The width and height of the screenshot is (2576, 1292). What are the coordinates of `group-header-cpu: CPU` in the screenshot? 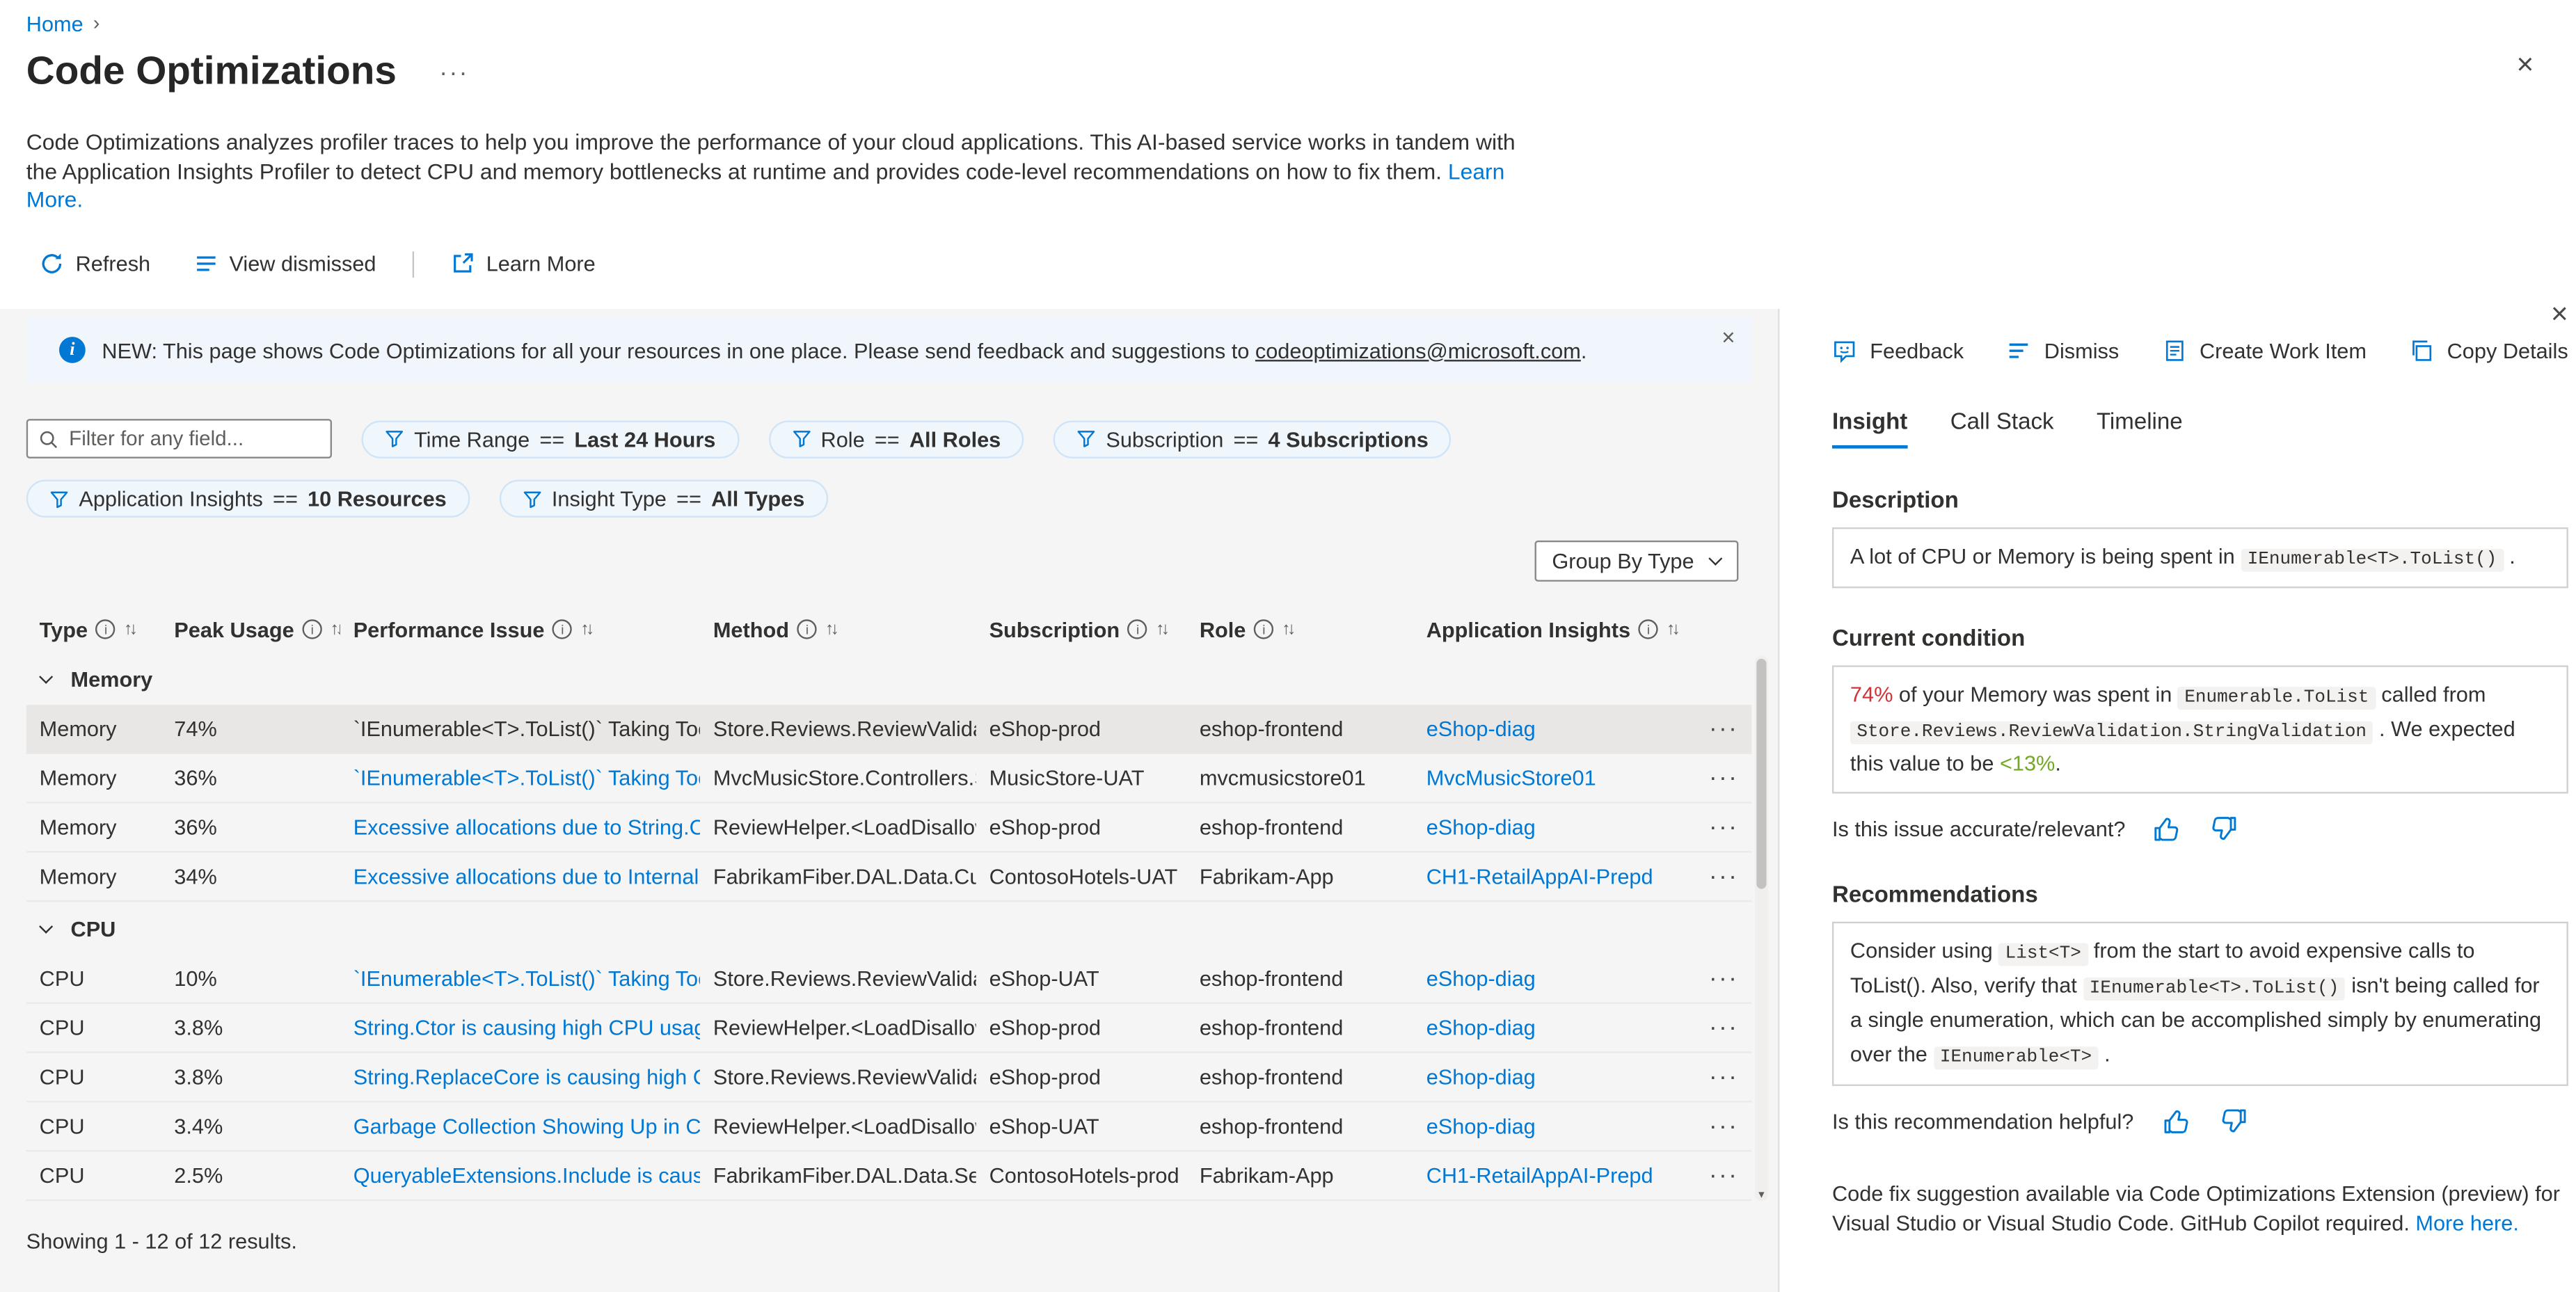 It's located at (888, 928).